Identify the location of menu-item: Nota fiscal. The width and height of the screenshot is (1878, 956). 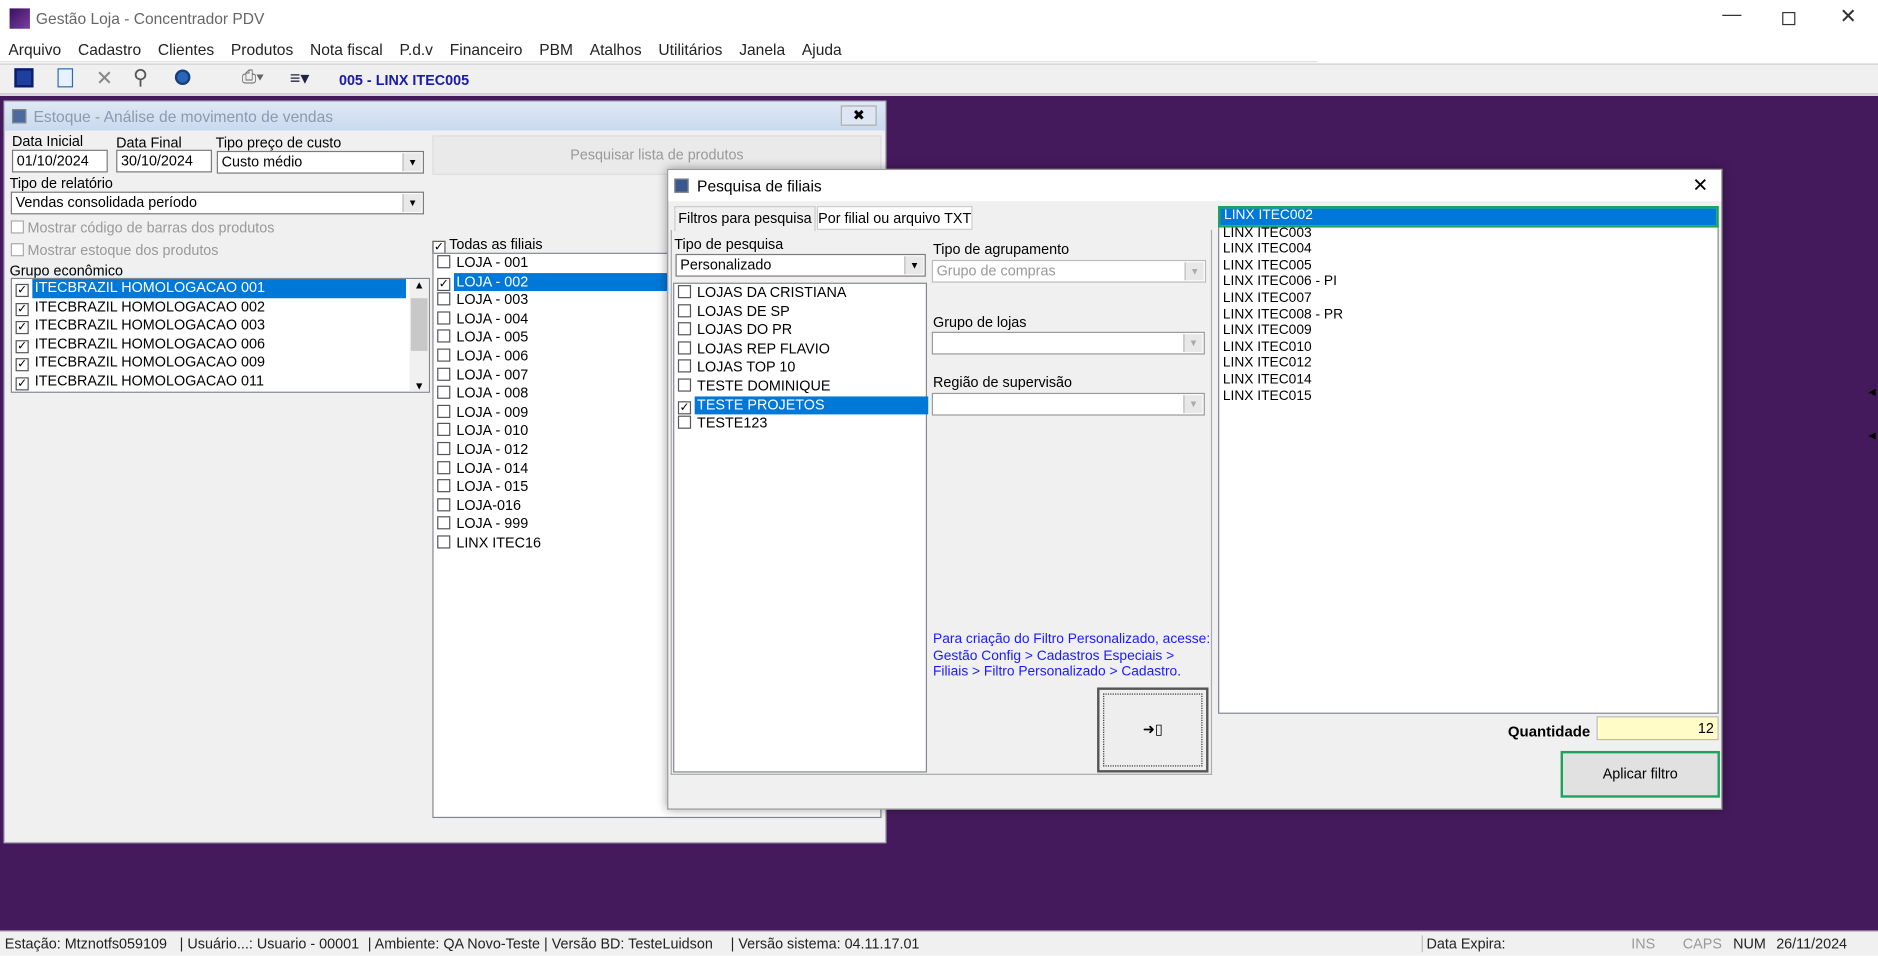
(346, 49).